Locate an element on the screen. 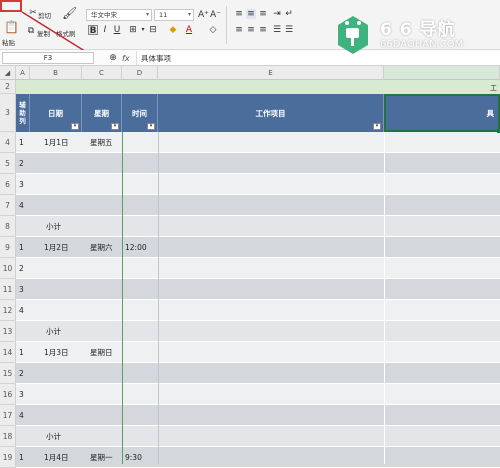  row-header: 12 is located at coordinates (8, 310).